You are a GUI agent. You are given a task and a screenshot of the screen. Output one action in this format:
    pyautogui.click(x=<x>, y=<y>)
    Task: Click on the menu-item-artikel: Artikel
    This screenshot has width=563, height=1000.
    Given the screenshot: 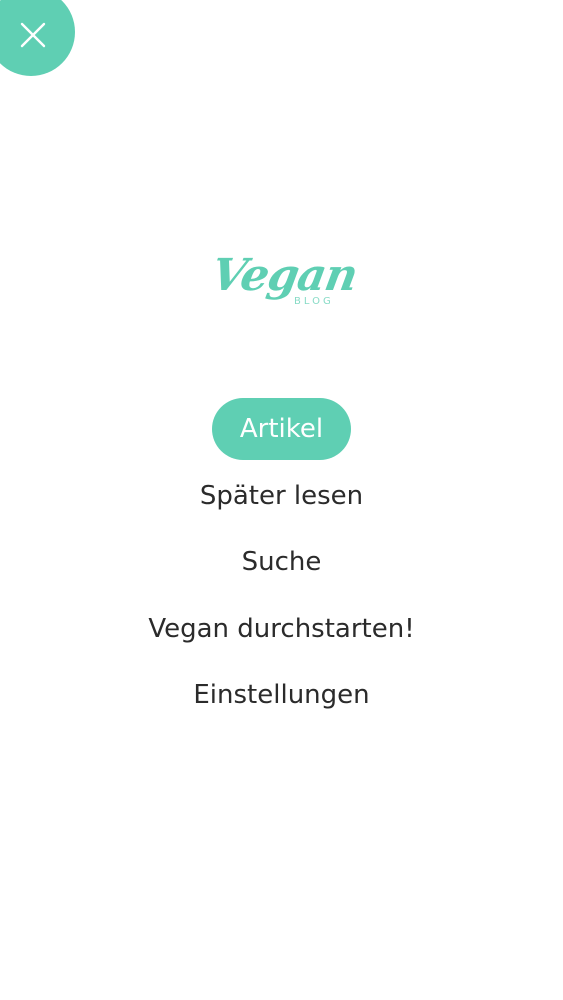 What is the action you would take?
    pyautogui.click(x=281, y=429)
    